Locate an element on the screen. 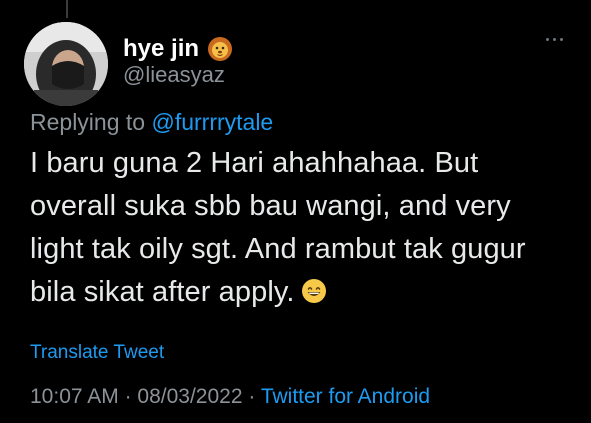 The width and height of the screenshot is (591, 423). thread-connector-line is located at coordinates (67, 9).